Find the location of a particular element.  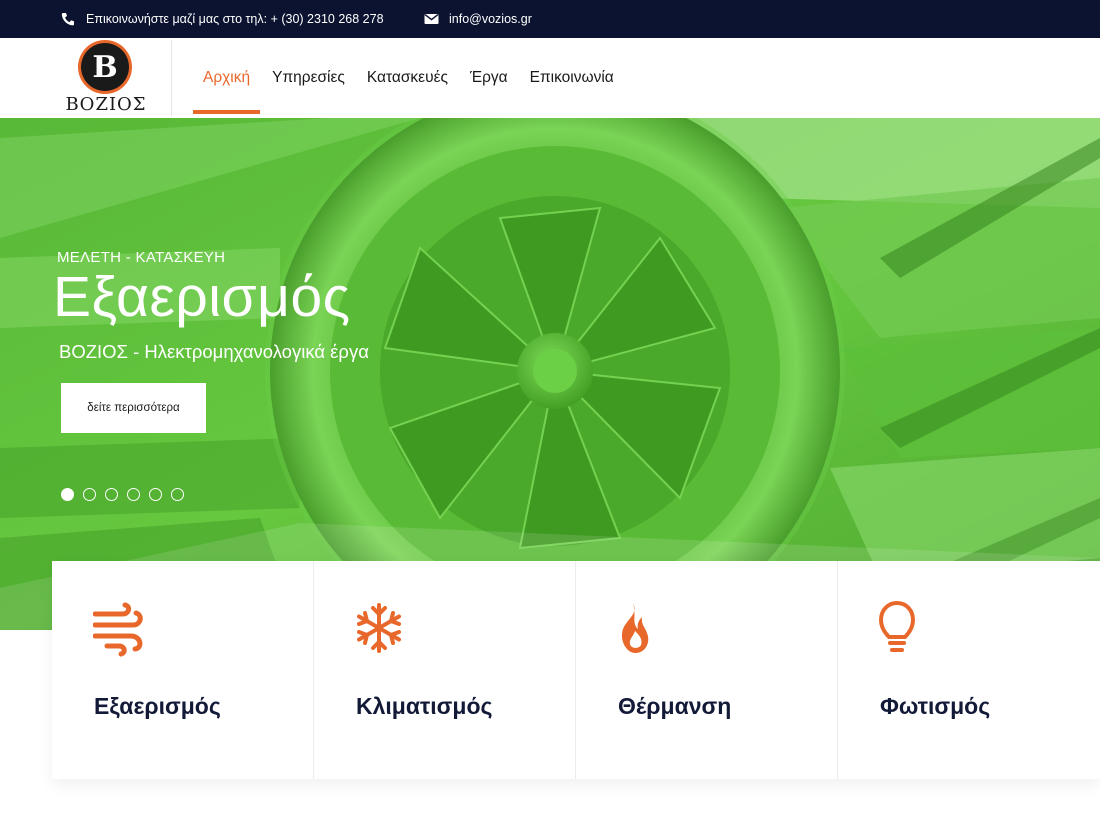

service-card-air-conditioning: Κλιματισμός is located at coordinates (445, 670).